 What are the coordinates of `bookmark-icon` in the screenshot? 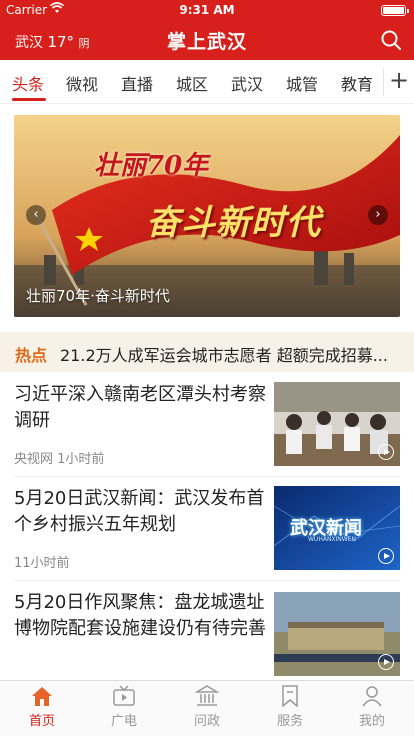 It's located at (290, 696).